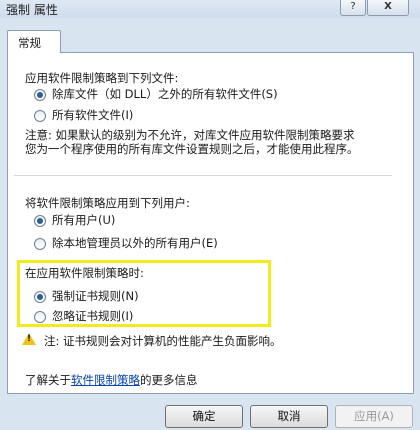 Image resolution: width=420 pixels, height=430 pixels. I want to click on info-prefix: 了解关于, so click(48, 380).